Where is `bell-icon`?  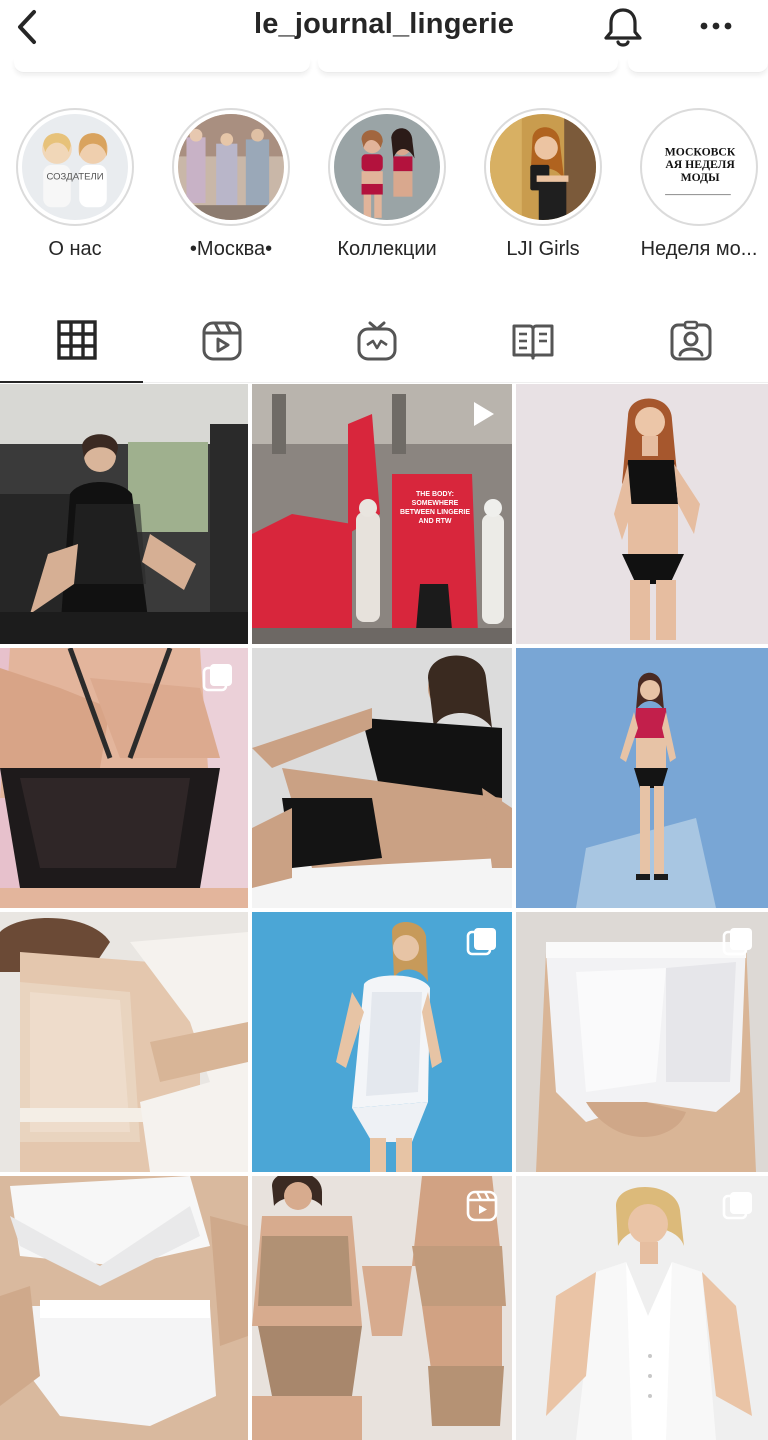 bell-icon is located at coordinates (623, 27).